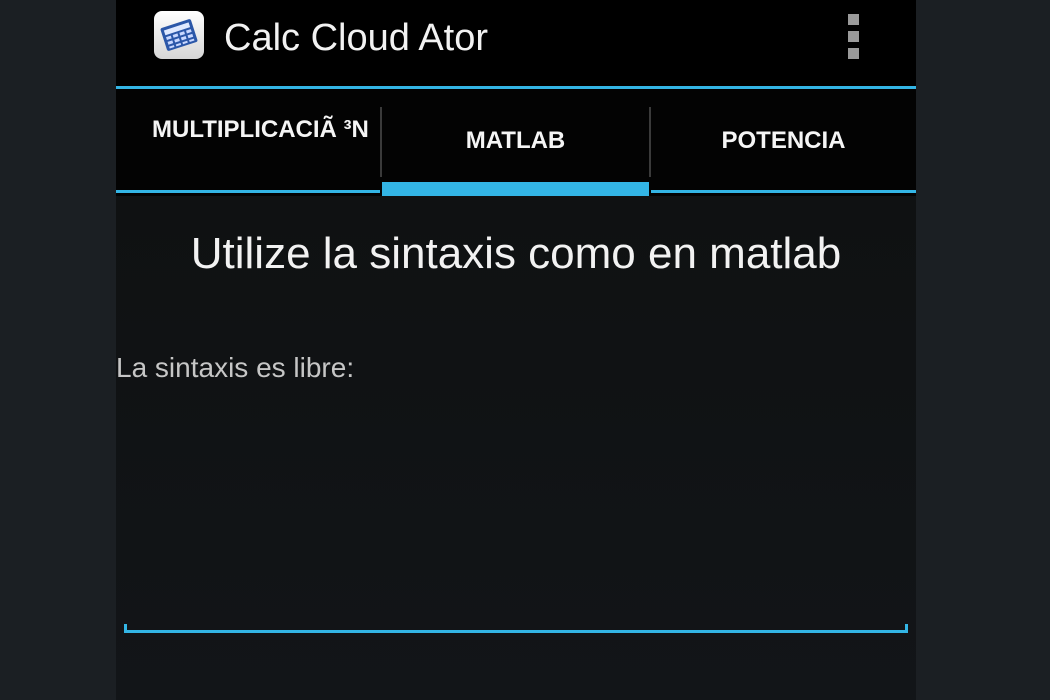 The width and height of the screenshot is (1050, 700). Describe the element at coordinates (356, 38) in the screenshot. I see `app-title: Calc Cloud Ator` at that location.